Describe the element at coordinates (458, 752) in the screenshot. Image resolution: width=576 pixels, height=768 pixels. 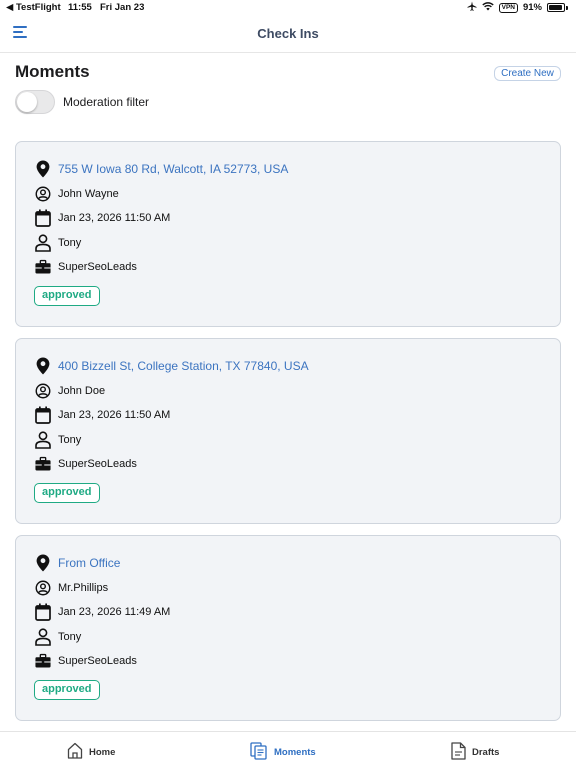
I see `drafts-document-icon` at that location.